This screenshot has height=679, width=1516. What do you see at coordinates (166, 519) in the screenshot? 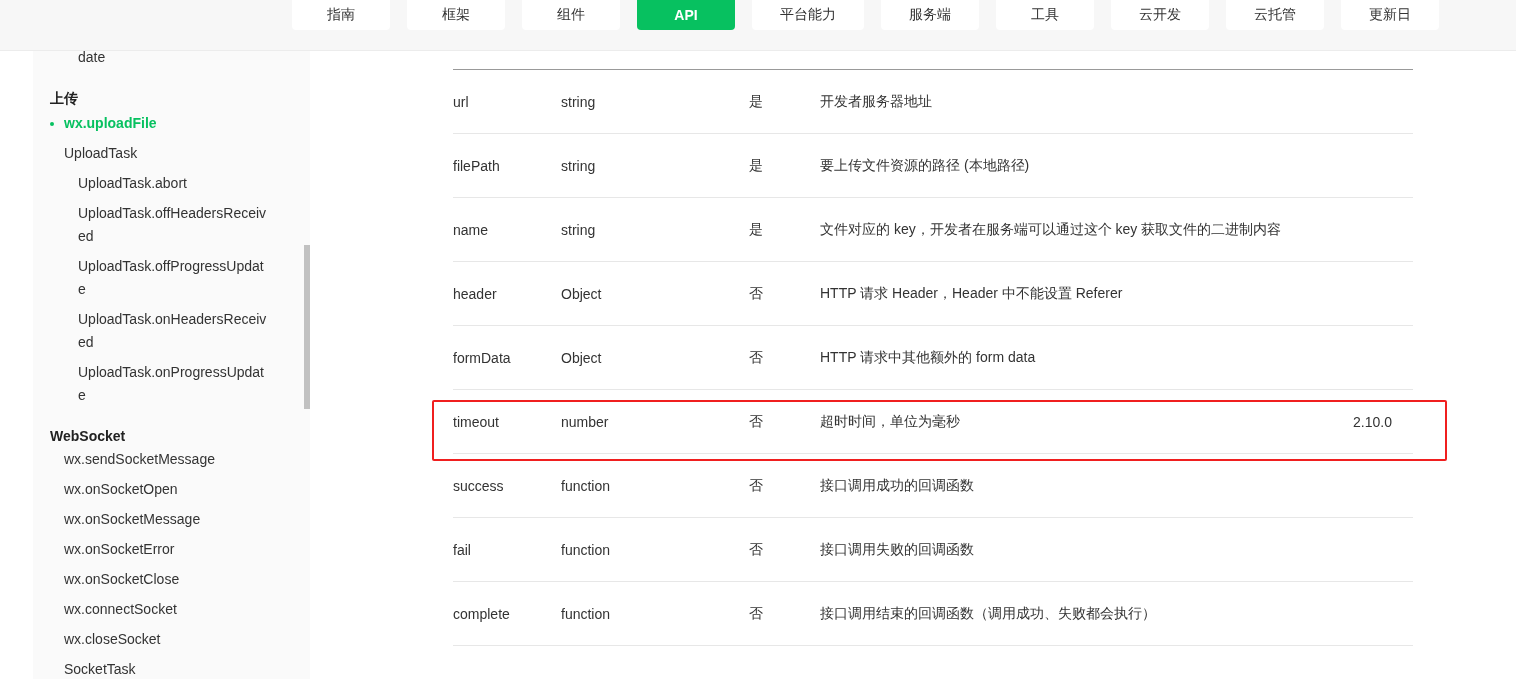
I see `nav-link: wx.onSocketMessage` at bounding box center [166, 519].